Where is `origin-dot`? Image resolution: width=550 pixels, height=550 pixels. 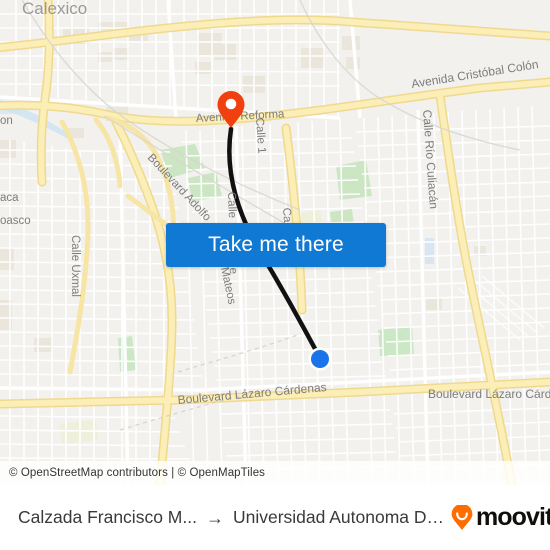 origin-dot is located at coordinates (320, 359).